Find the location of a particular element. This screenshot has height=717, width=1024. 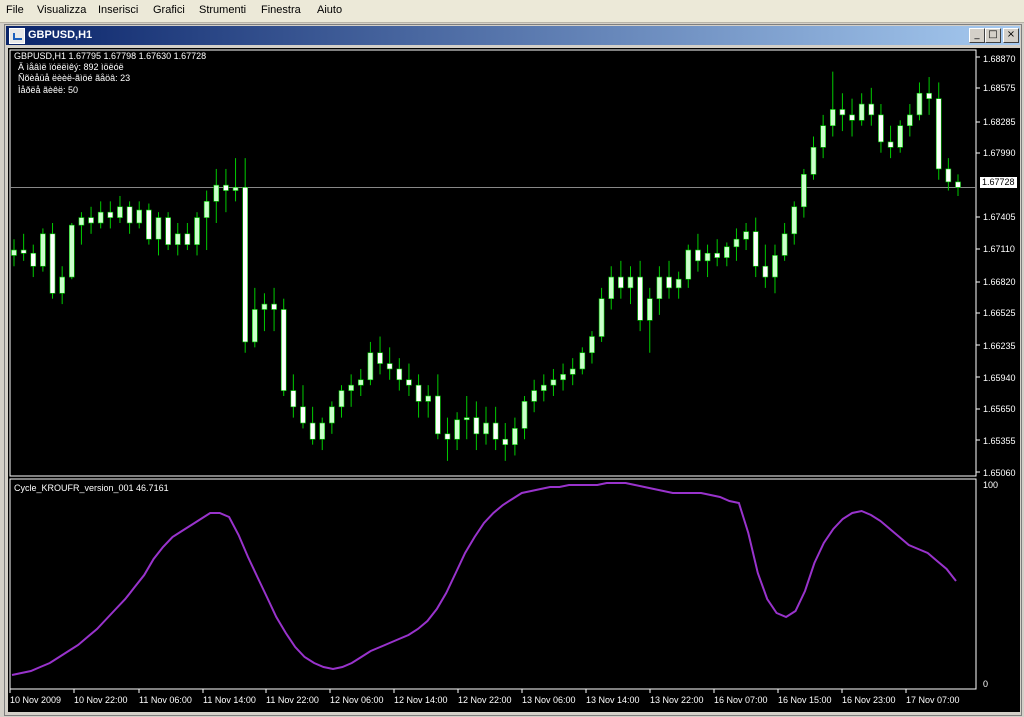

time-axis-label: 12 Nov 14:00 is located at coordinates (421, 700).